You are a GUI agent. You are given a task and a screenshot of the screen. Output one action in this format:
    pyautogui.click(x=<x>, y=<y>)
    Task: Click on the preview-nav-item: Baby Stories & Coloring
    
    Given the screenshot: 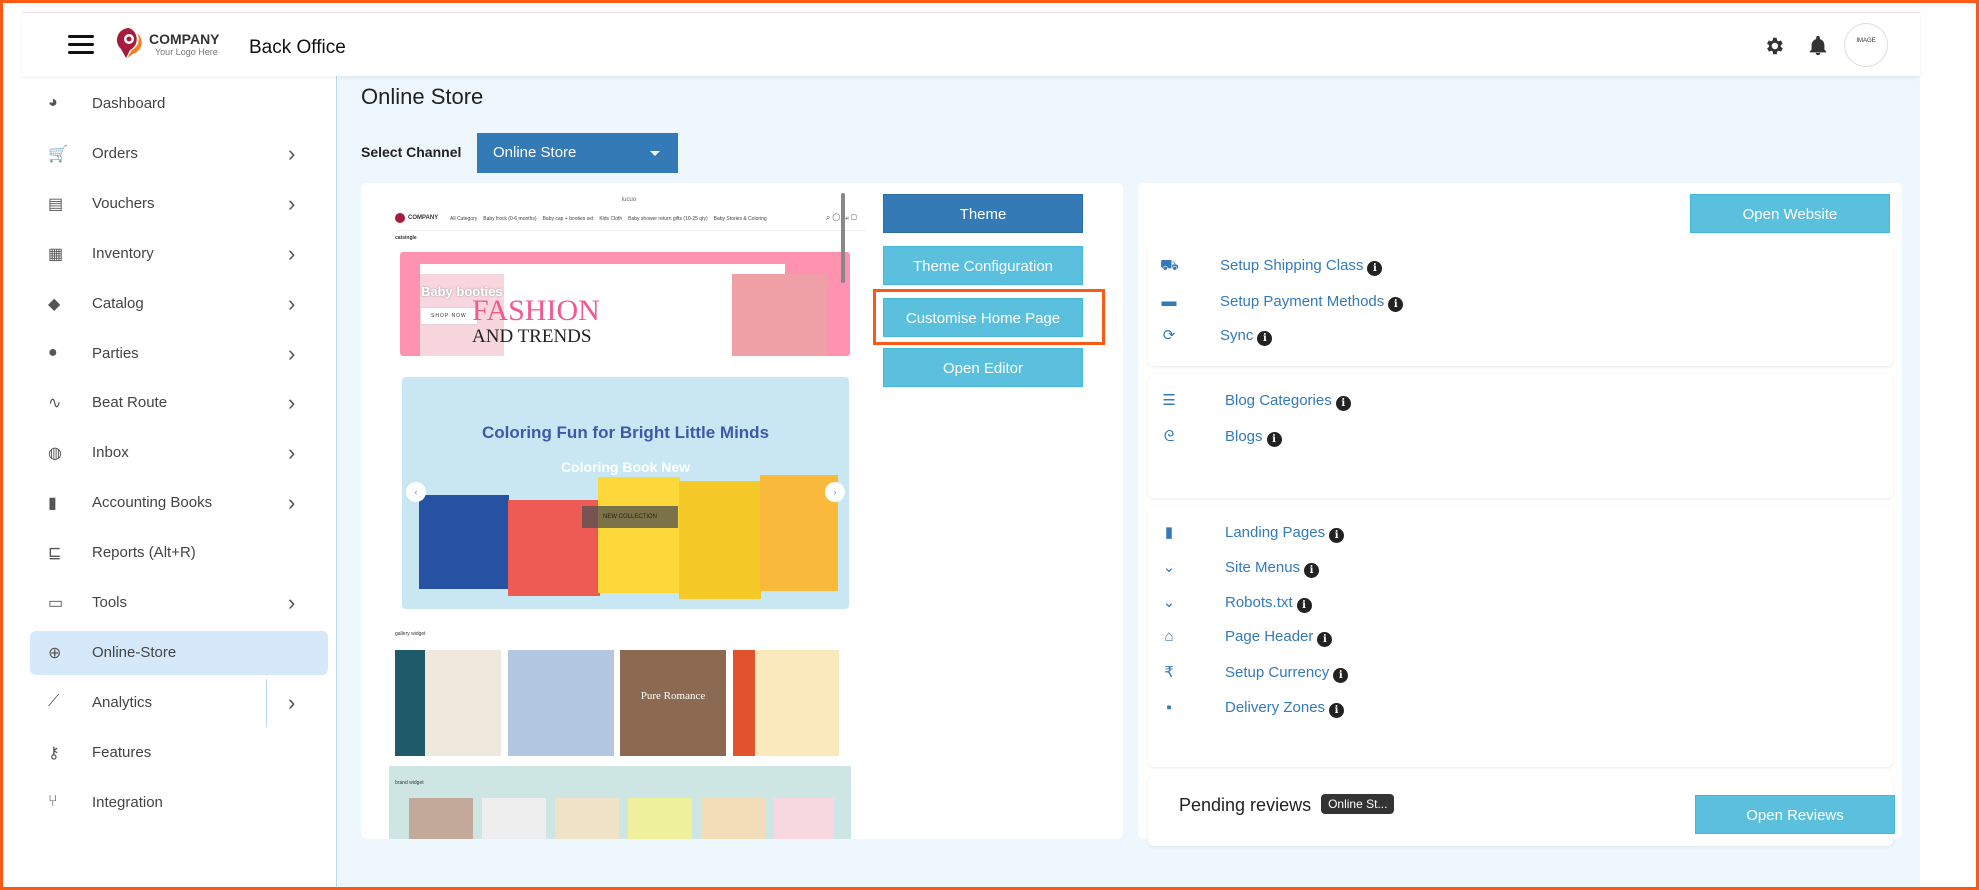 What is the action you would take?
    pyautogui.click(x=740, y=219)
    